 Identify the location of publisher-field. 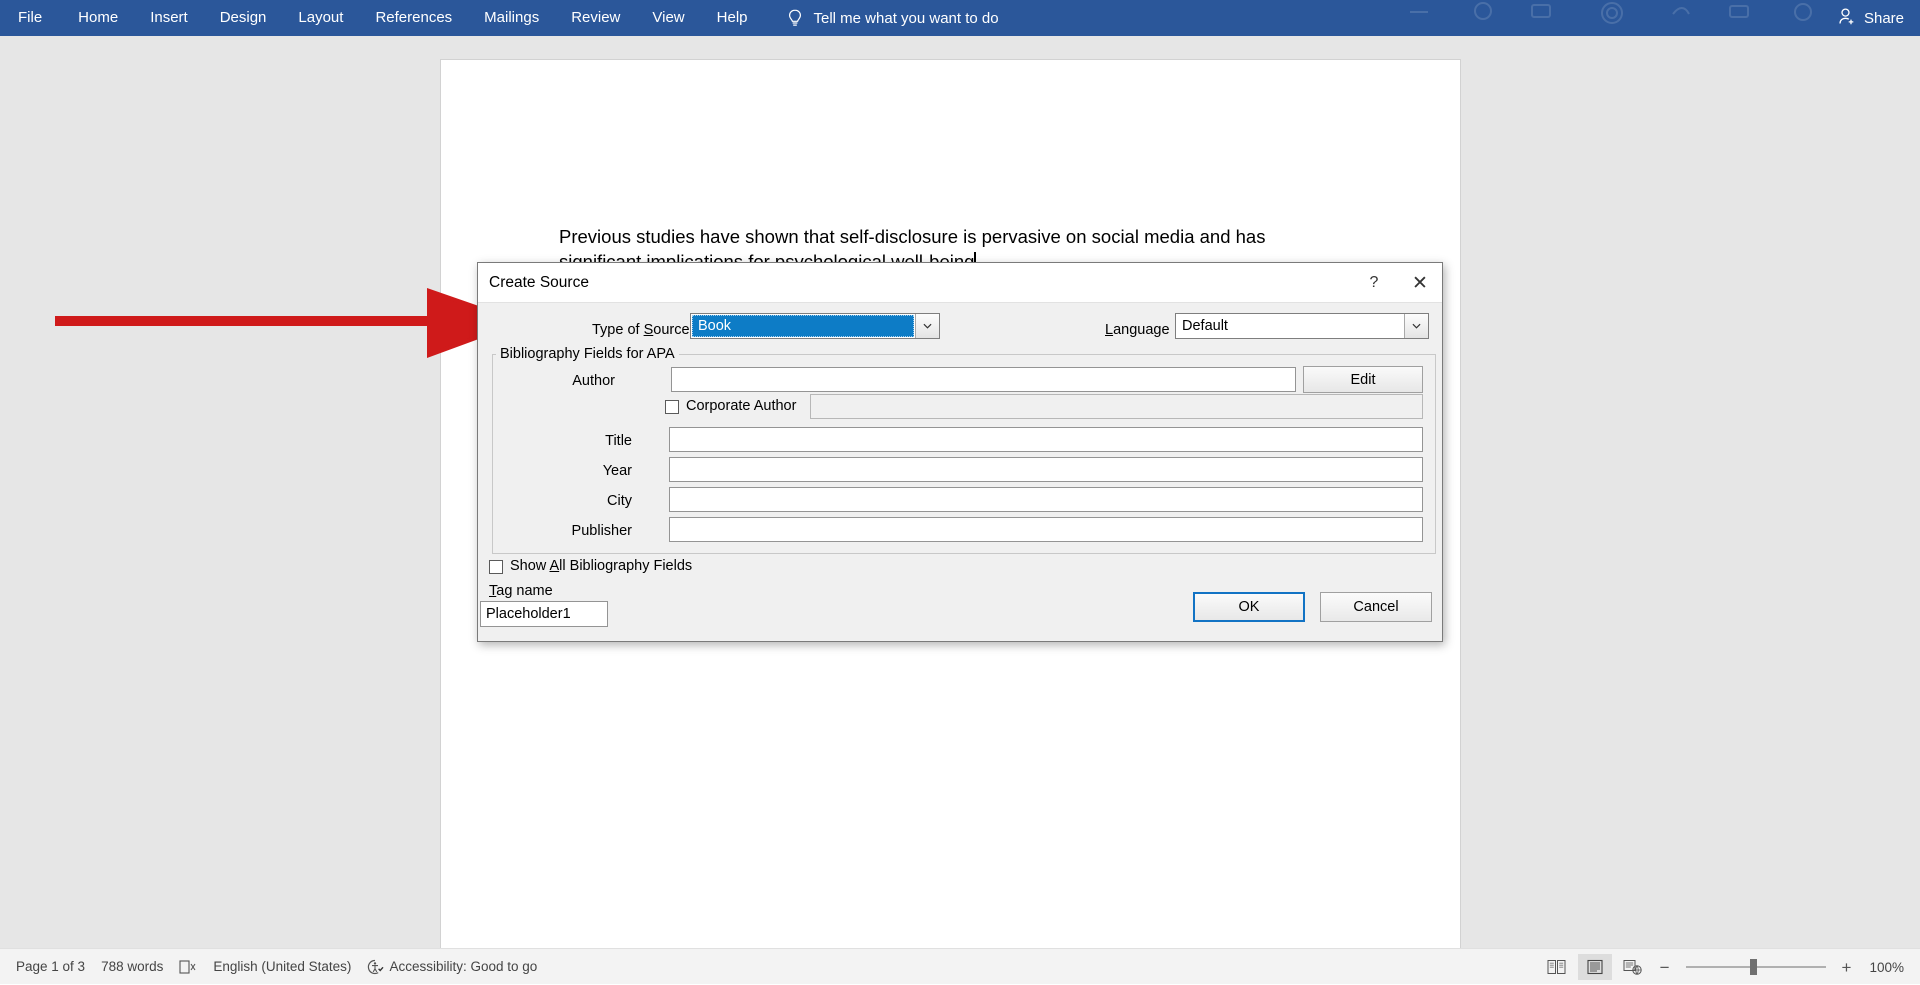
(1046, 529).